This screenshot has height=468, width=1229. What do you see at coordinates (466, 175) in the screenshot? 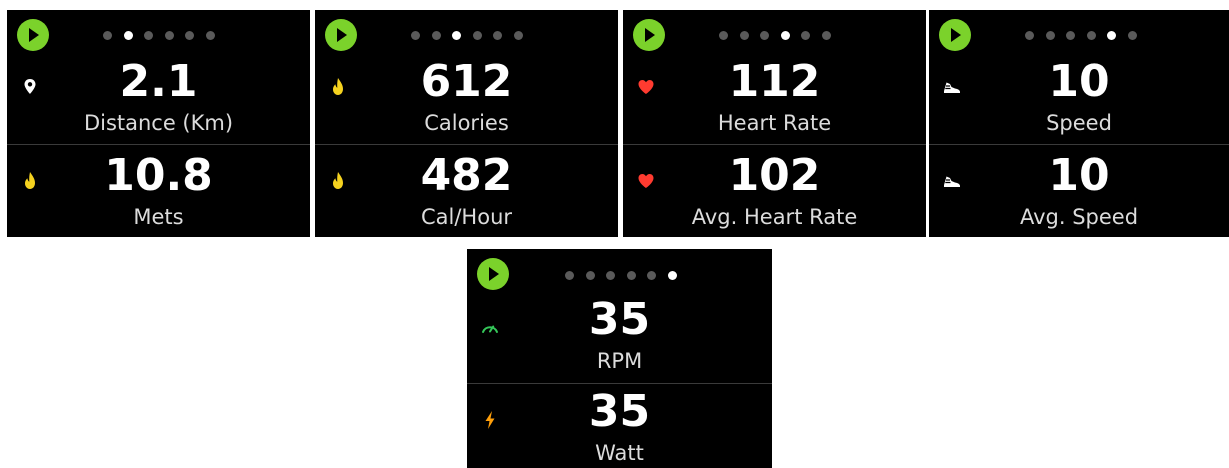
I see `metric-value: 482` at bounding box center [466, 175].